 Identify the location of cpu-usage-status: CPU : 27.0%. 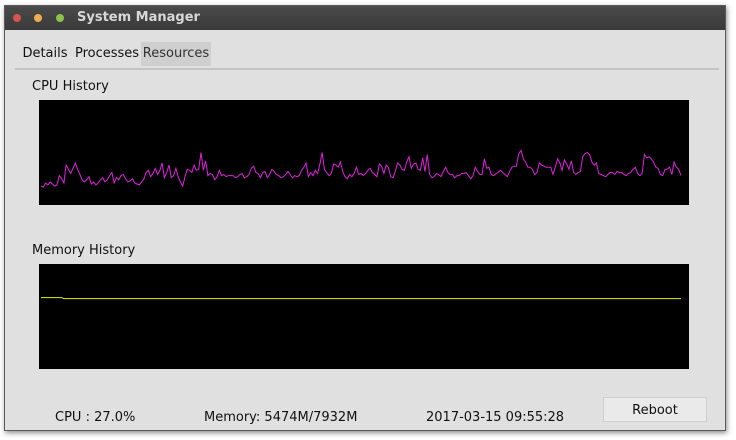
(95, 417).